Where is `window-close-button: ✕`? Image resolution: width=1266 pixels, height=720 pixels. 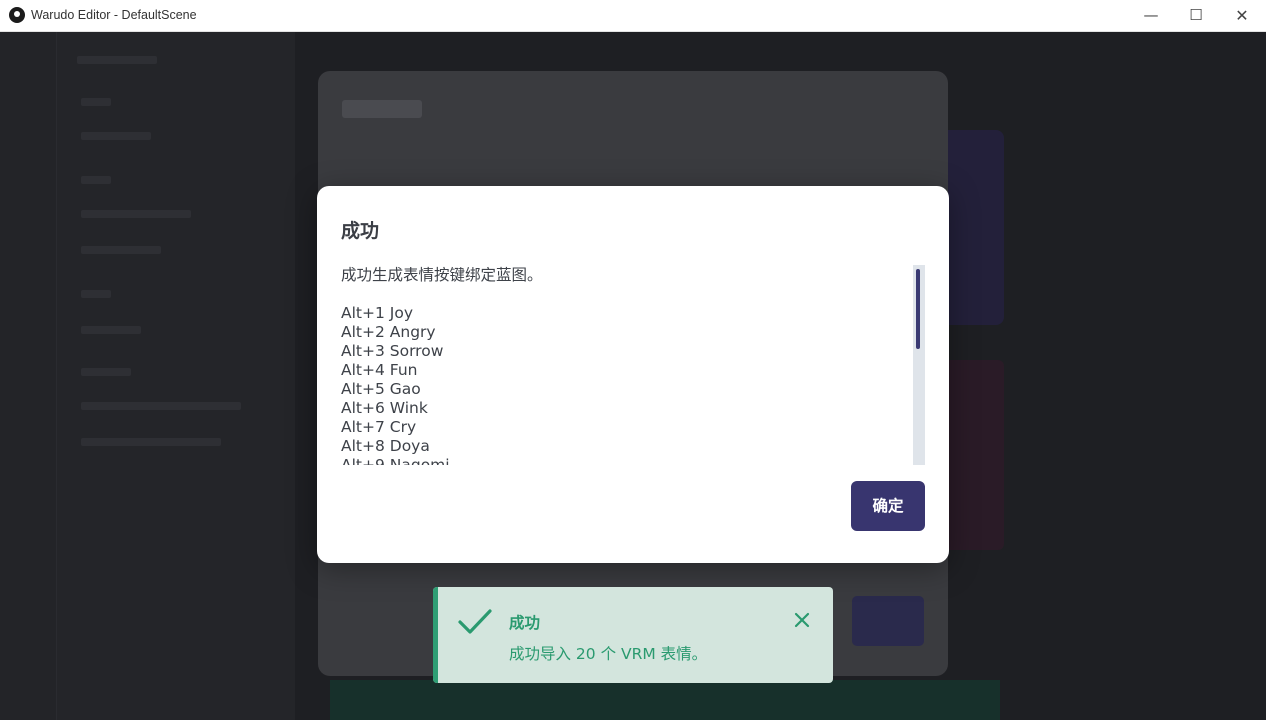
window-close-button: ✕ is located at coordinates (1242, 15).